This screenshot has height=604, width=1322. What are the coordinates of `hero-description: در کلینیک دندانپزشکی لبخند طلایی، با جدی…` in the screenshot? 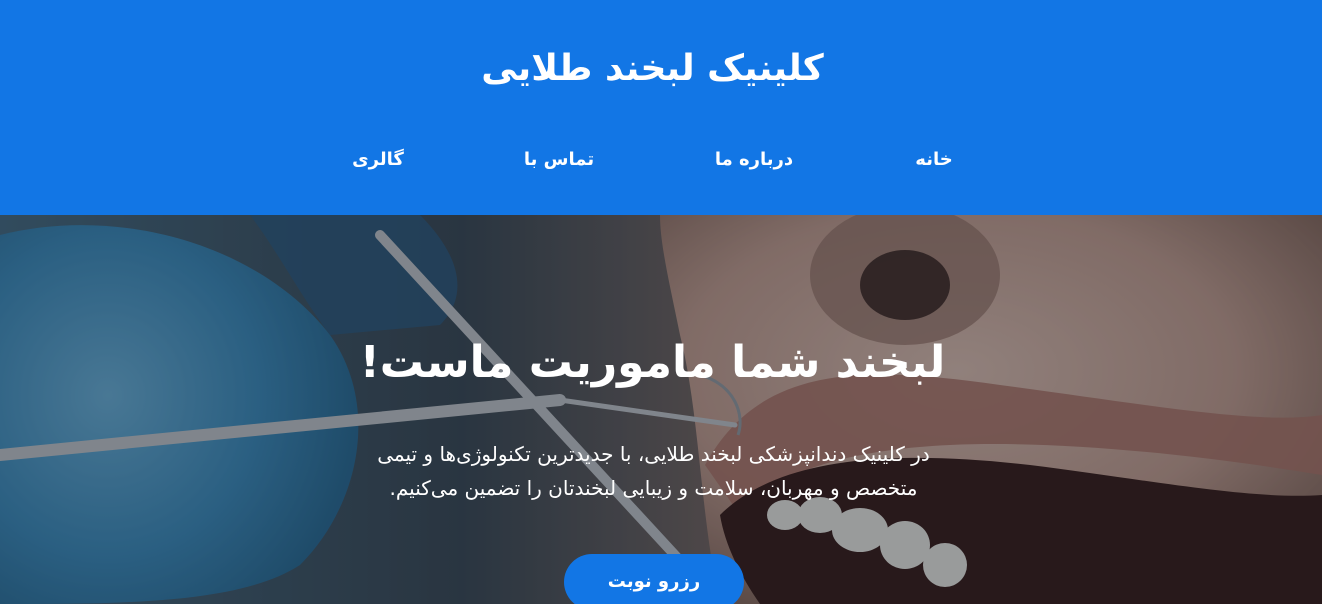 It's located at (653, 471).